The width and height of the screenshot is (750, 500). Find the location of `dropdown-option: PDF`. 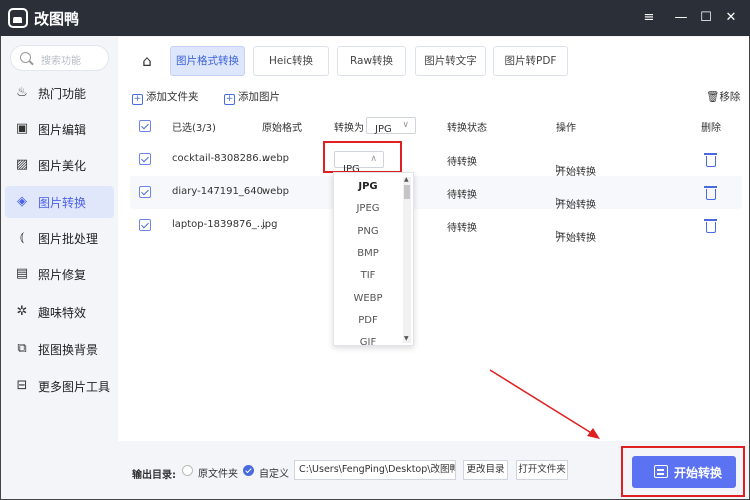

dropdown-option: PDF is located at coordinates (368, 321).